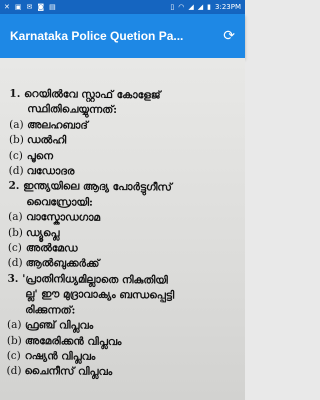 The width and height of the screenshot is (320, 400). What do you see at coordinates (46, 140) in the screenshot?
I see `option-text: ഡൽഹി` at bounding box center [46, 140].